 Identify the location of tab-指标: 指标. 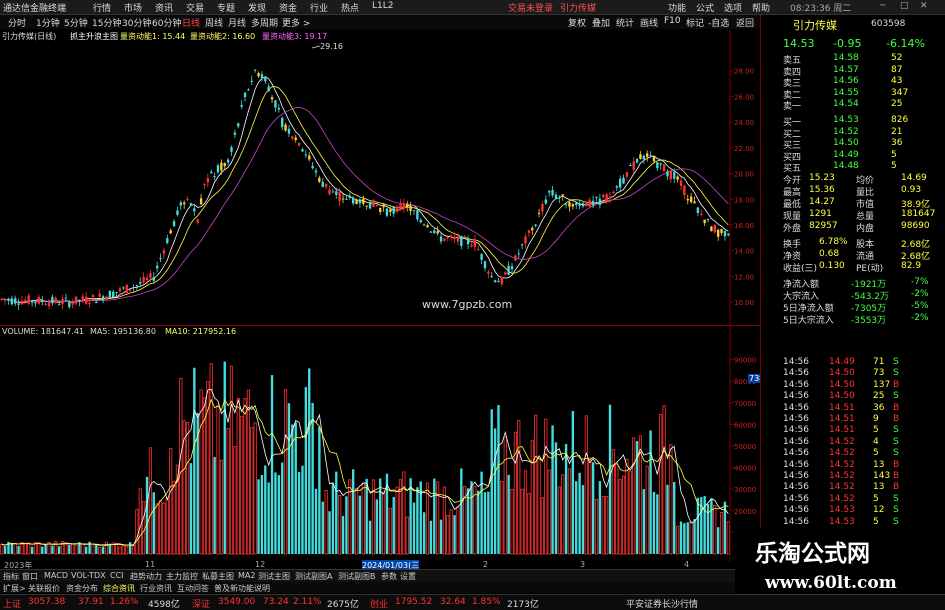
(11, 576).